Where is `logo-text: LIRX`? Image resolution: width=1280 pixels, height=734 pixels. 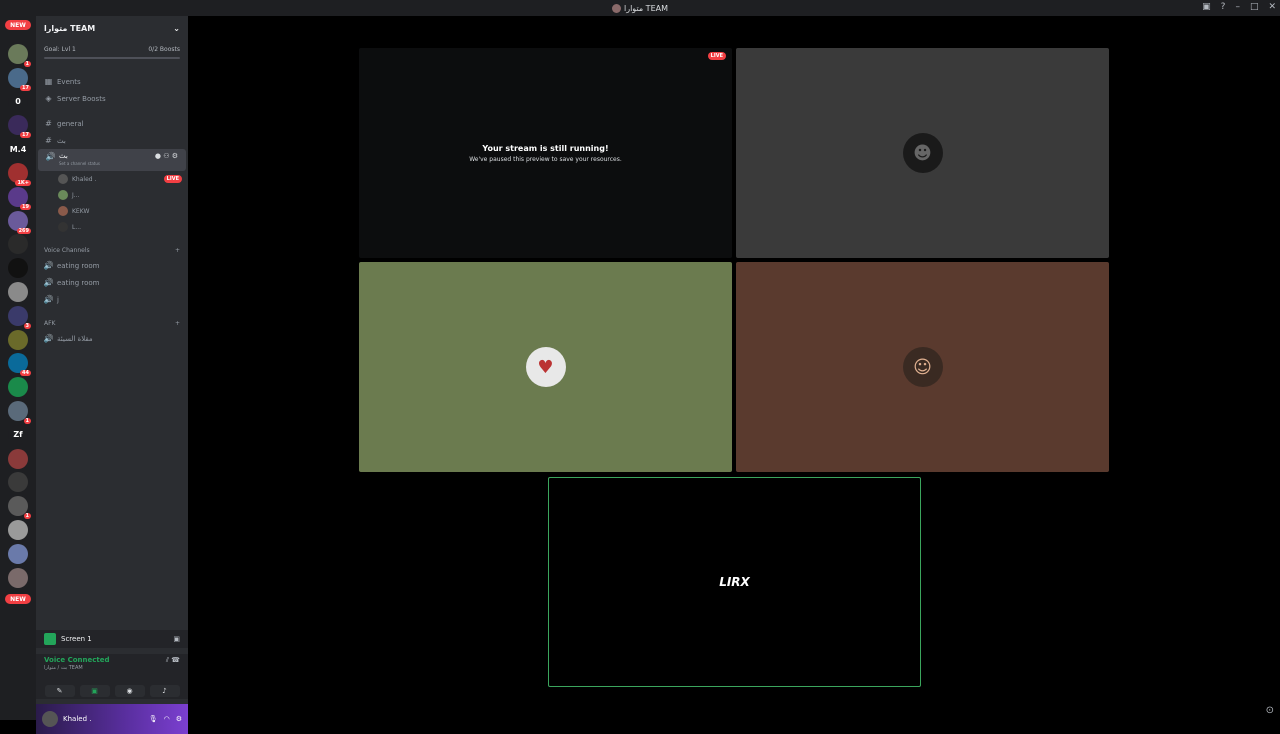 logo-text: LIRX is located at coordinates (734, 582).